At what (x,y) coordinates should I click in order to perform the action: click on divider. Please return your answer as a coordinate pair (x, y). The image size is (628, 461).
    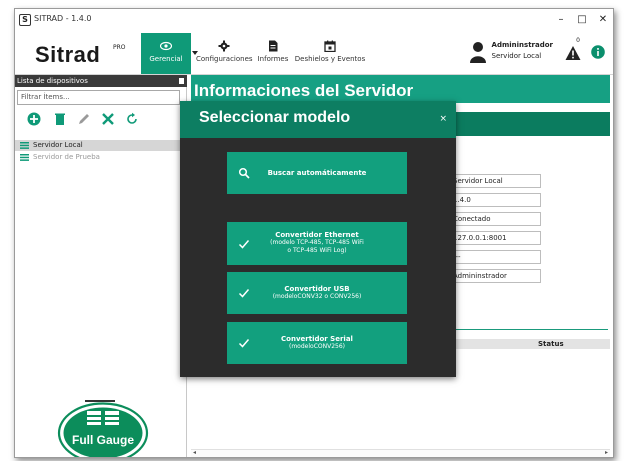
    Looking at the image, I should click on (529, 329).